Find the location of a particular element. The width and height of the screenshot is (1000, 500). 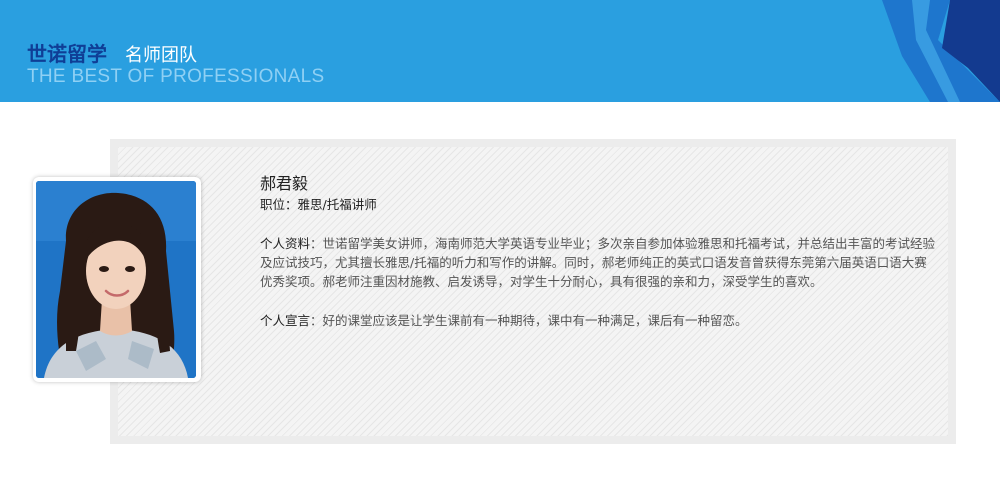

section-subtitle: THE BEST OF PROFESSIONALS is located at coordinates (176, 76).